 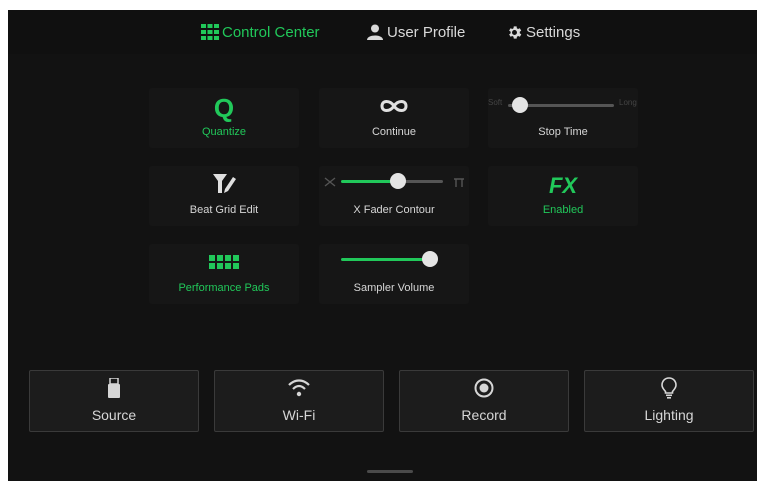 What do you see at coordinates (114, 415) in the screenshot?
I see `source-label: Source` at bounding box center [114, 415].